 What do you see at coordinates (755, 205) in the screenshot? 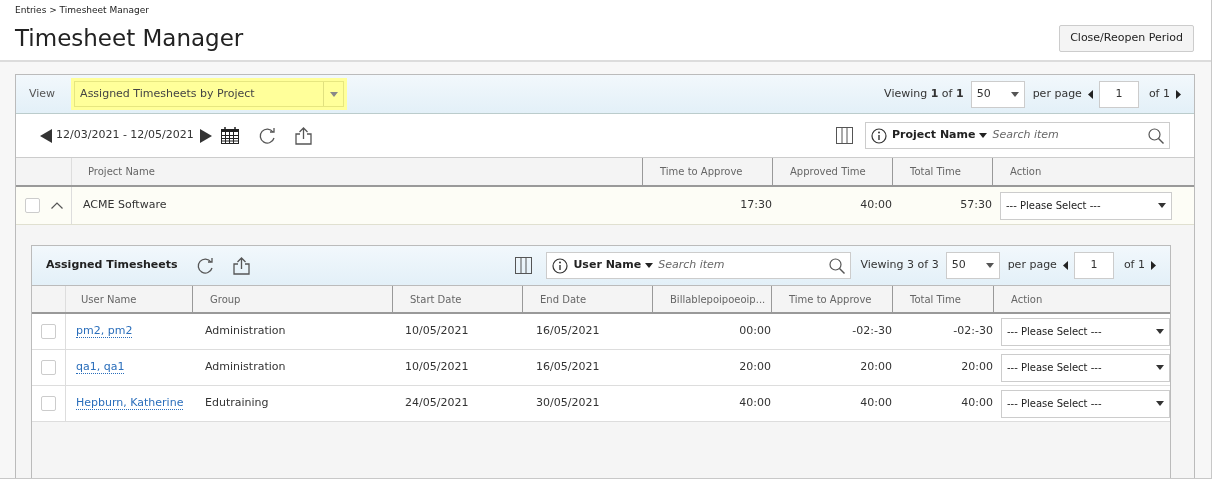
I see `table-cell-text: 17:30` at bounding box center [755, 205].